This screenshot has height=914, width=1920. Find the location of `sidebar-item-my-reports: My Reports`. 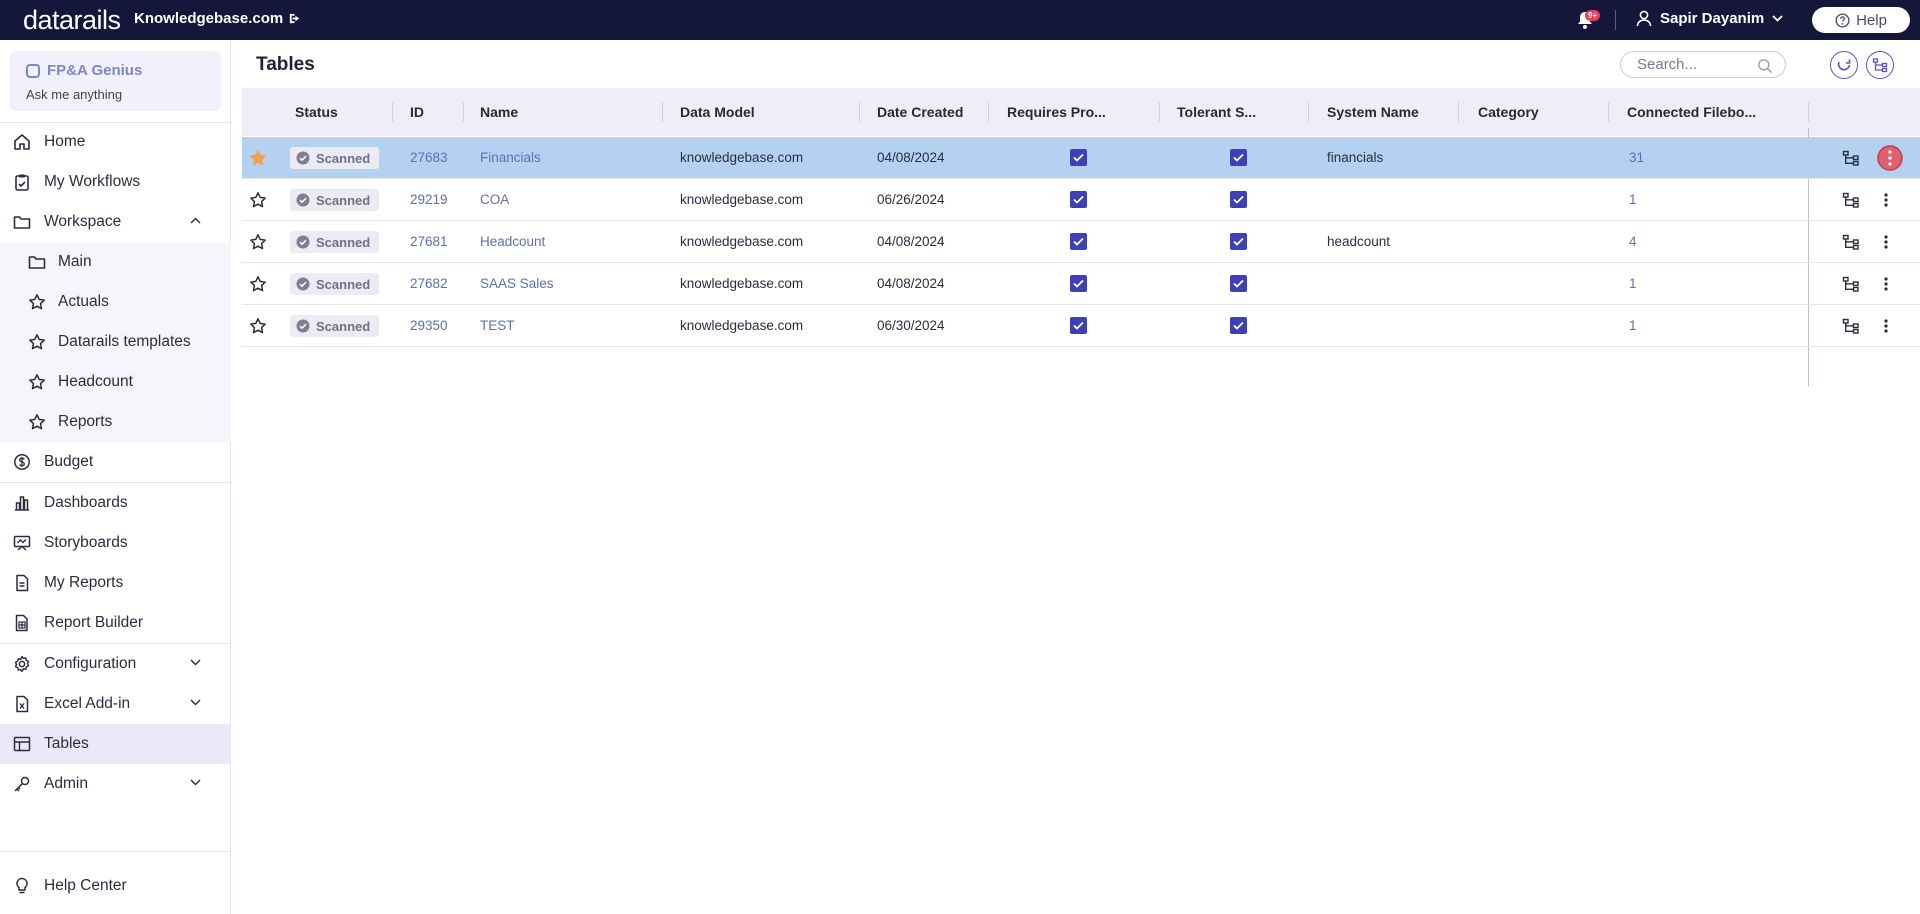

sidebar-item-my-reports: My Reports is located at coordinates (115, 583).